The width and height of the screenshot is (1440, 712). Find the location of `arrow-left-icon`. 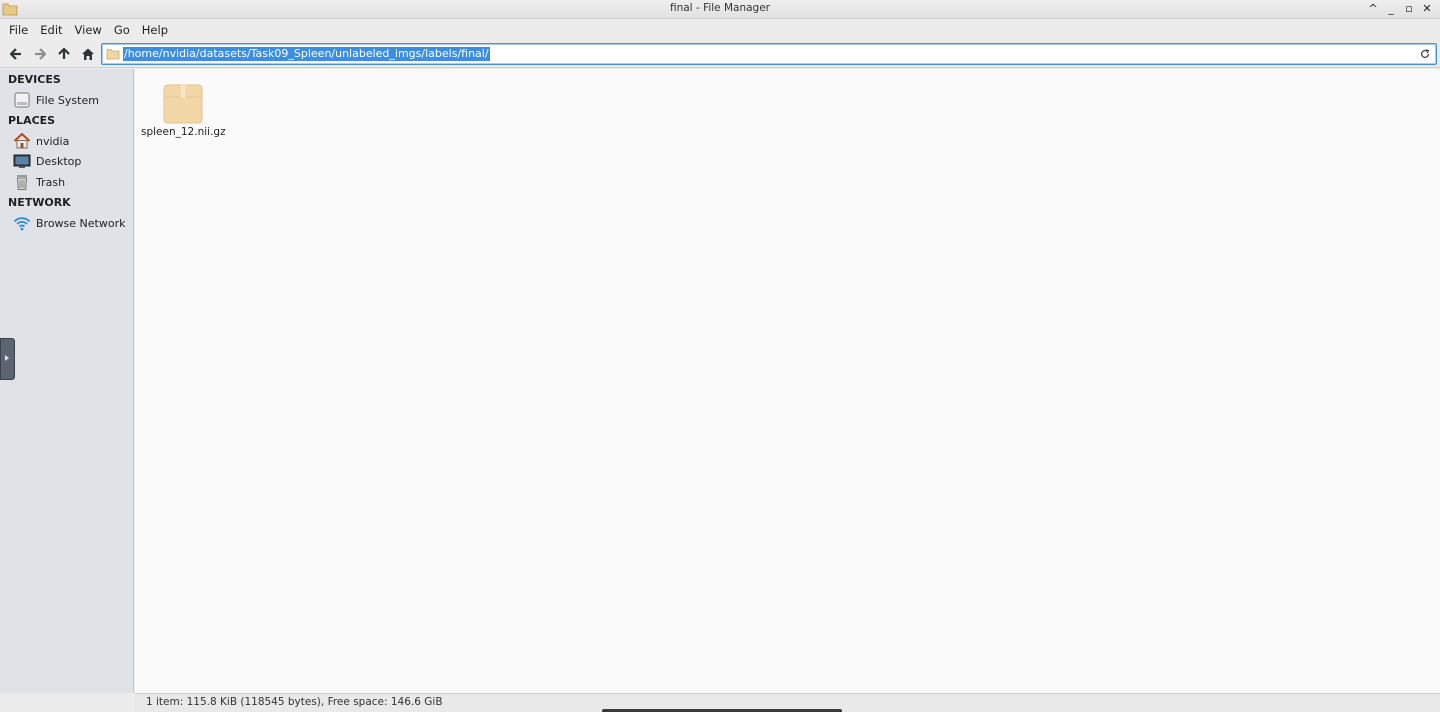

arrow-left-icon is located at coordinates (15, 54).